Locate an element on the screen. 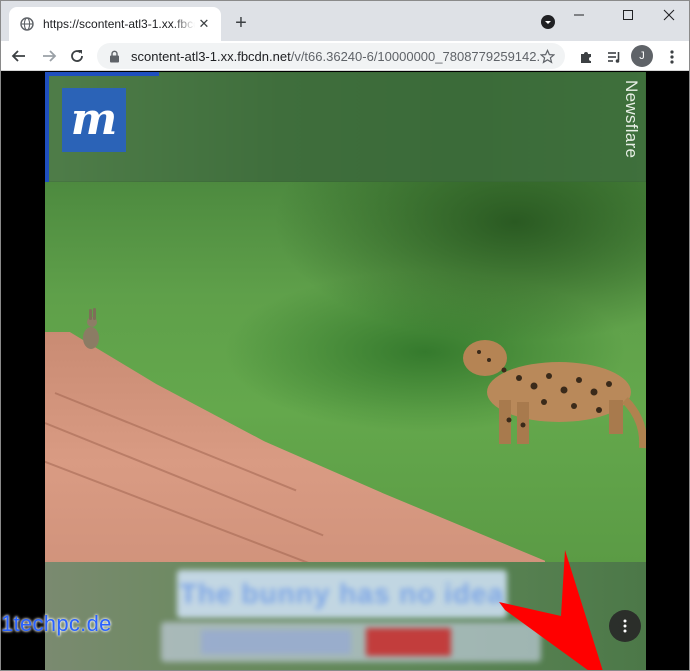 The height and width of the screenshot is (671, 690). back-button is located at coordinates (19, 56).